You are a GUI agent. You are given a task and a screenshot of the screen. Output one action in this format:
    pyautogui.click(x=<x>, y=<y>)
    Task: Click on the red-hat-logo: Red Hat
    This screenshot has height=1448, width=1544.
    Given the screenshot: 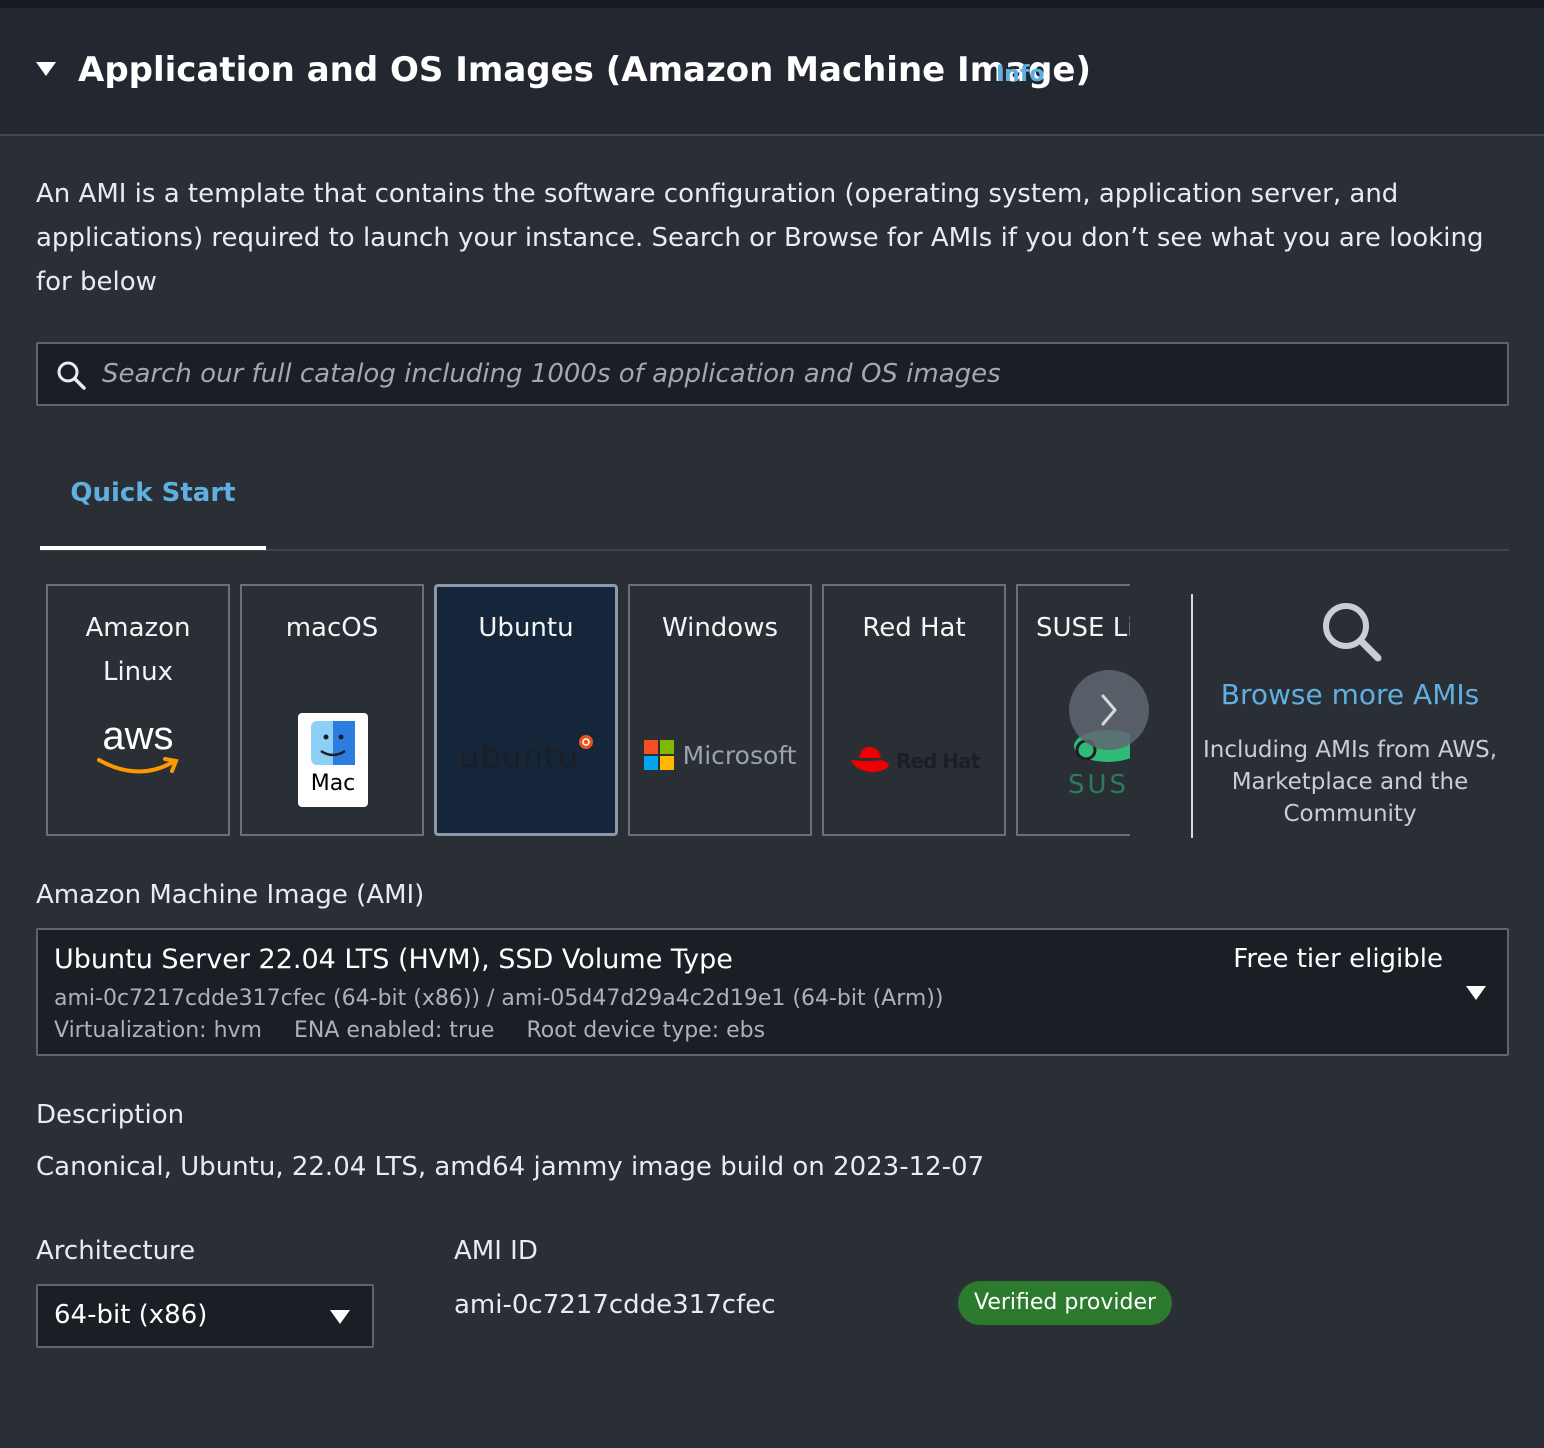 What is the action you would take?
    pyautogui.click(x=914, y=760)
    